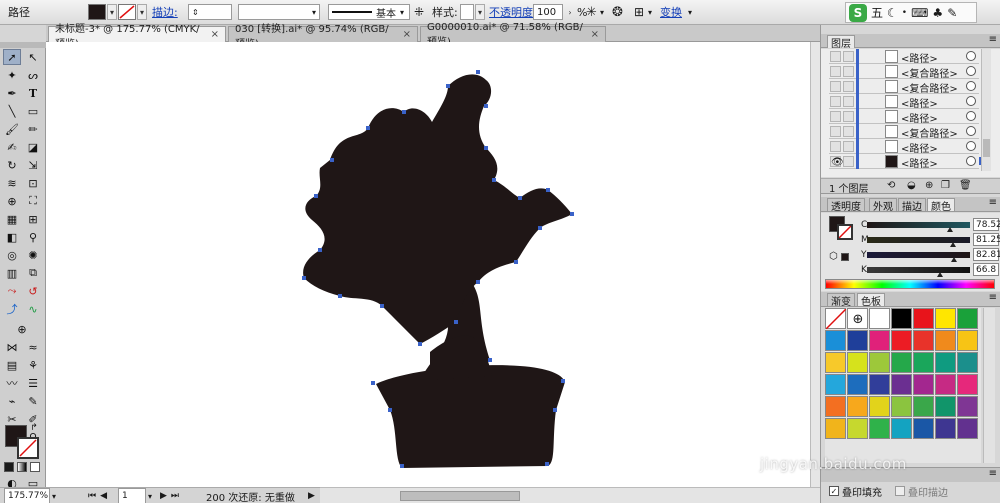 This screenshot has width=1000, height=503. Describe the element at coordinates (834, 491) in the screenshot. I see `checkbox-checked: ✓` at that location.